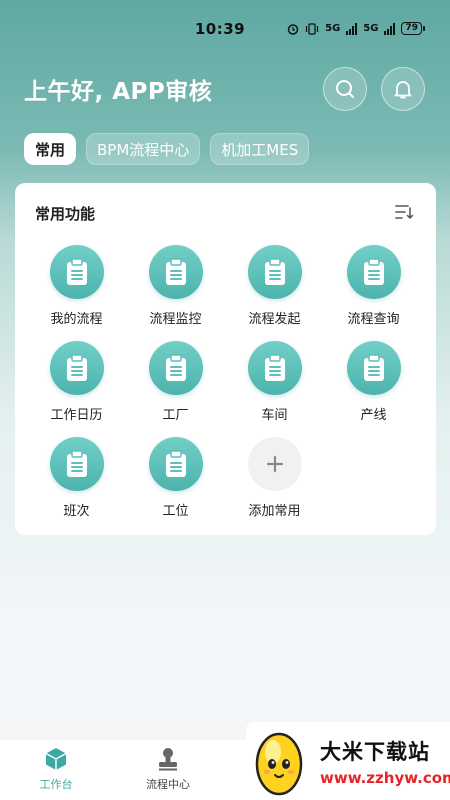 Image resolution: width=450 pixels, height=800 pixels. What do you see at coordinates (373, 319) in the screenshot?
I see `function-label: 流程查询` at bounding box center [373, 319].